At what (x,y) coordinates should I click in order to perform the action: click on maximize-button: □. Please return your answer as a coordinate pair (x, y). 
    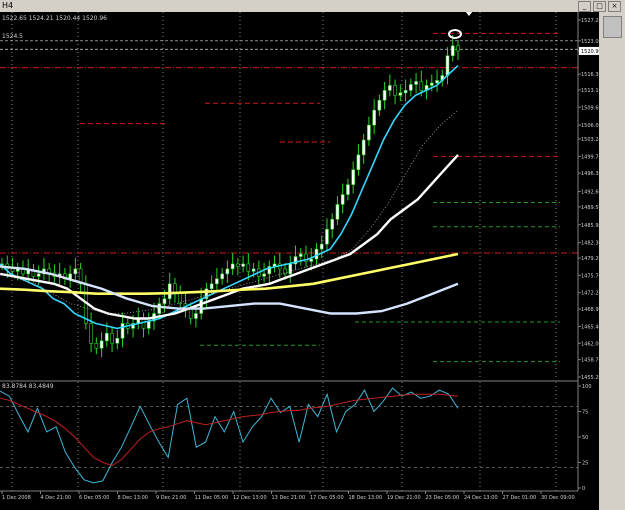
    Looking at the image, I should click on (599, 6).